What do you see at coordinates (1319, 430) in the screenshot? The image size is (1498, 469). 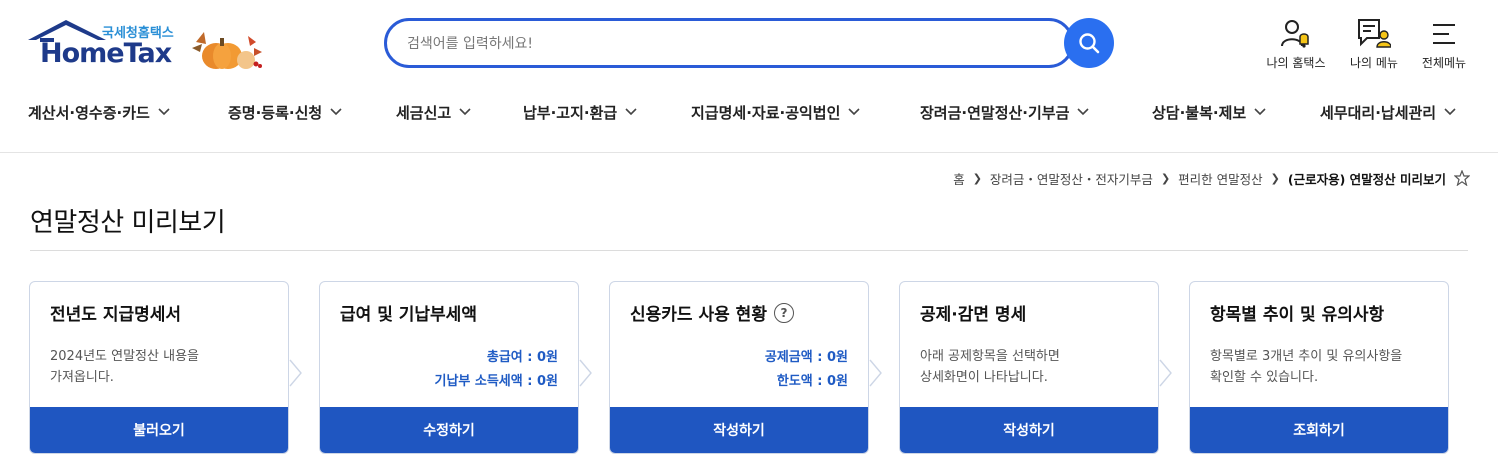 I see `inquiry-button: 조회하기` at bounding box center [1319, 430].